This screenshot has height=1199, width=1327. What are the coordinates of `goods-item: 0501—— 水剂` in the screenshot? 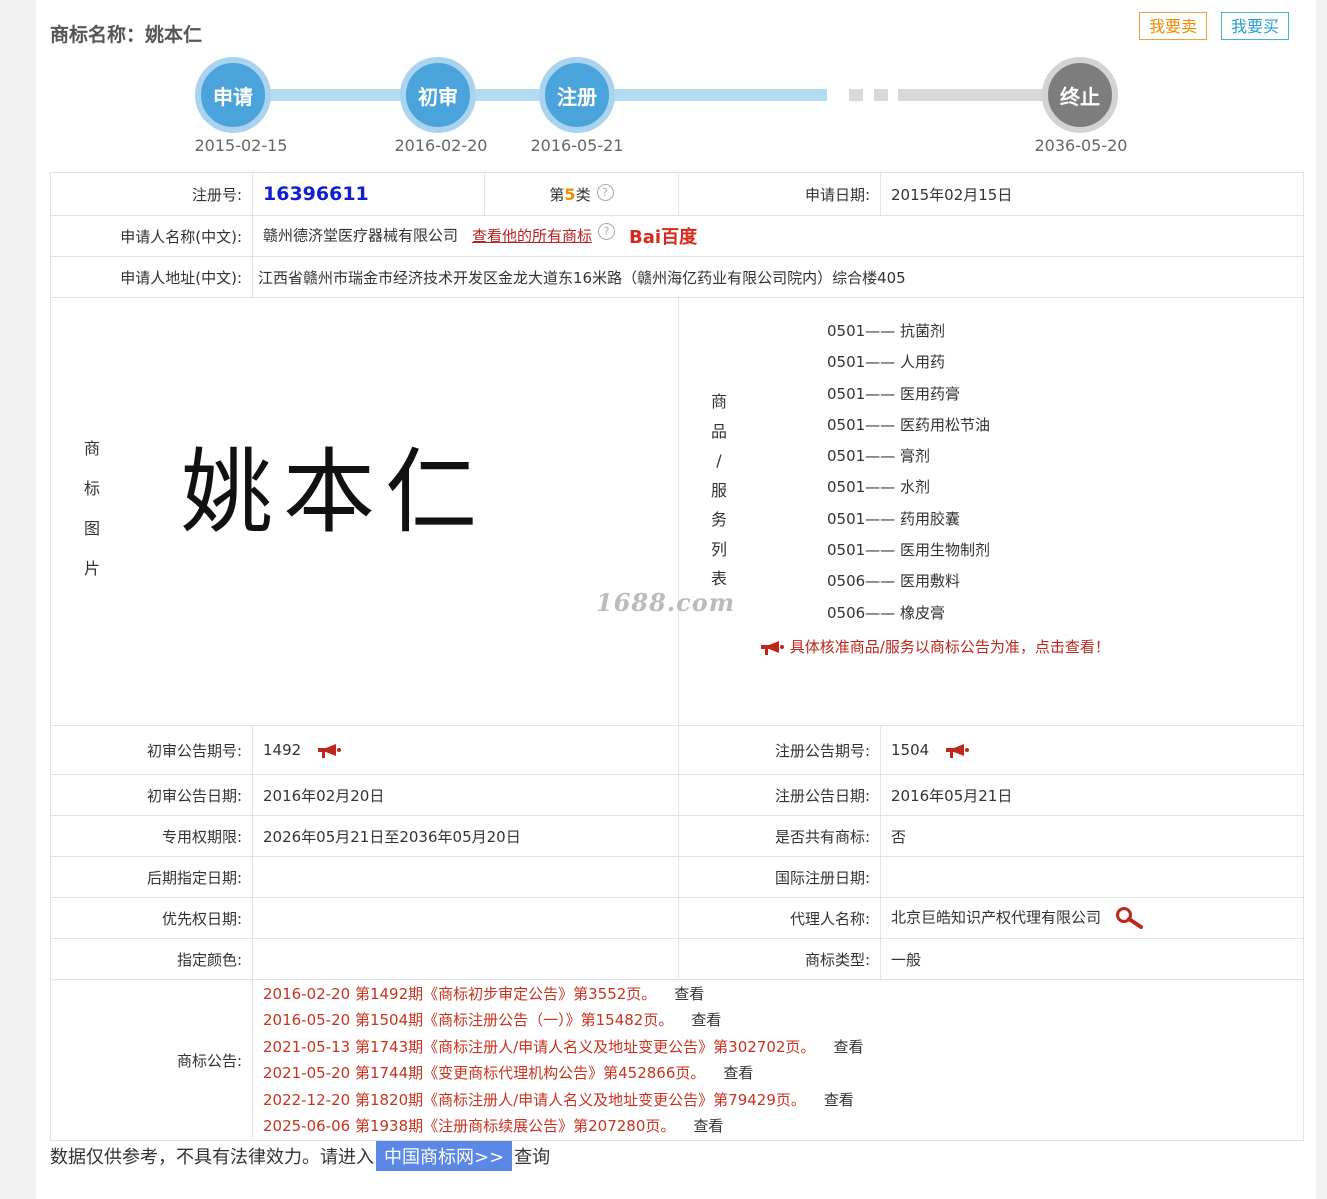 It's located at (878, 487).